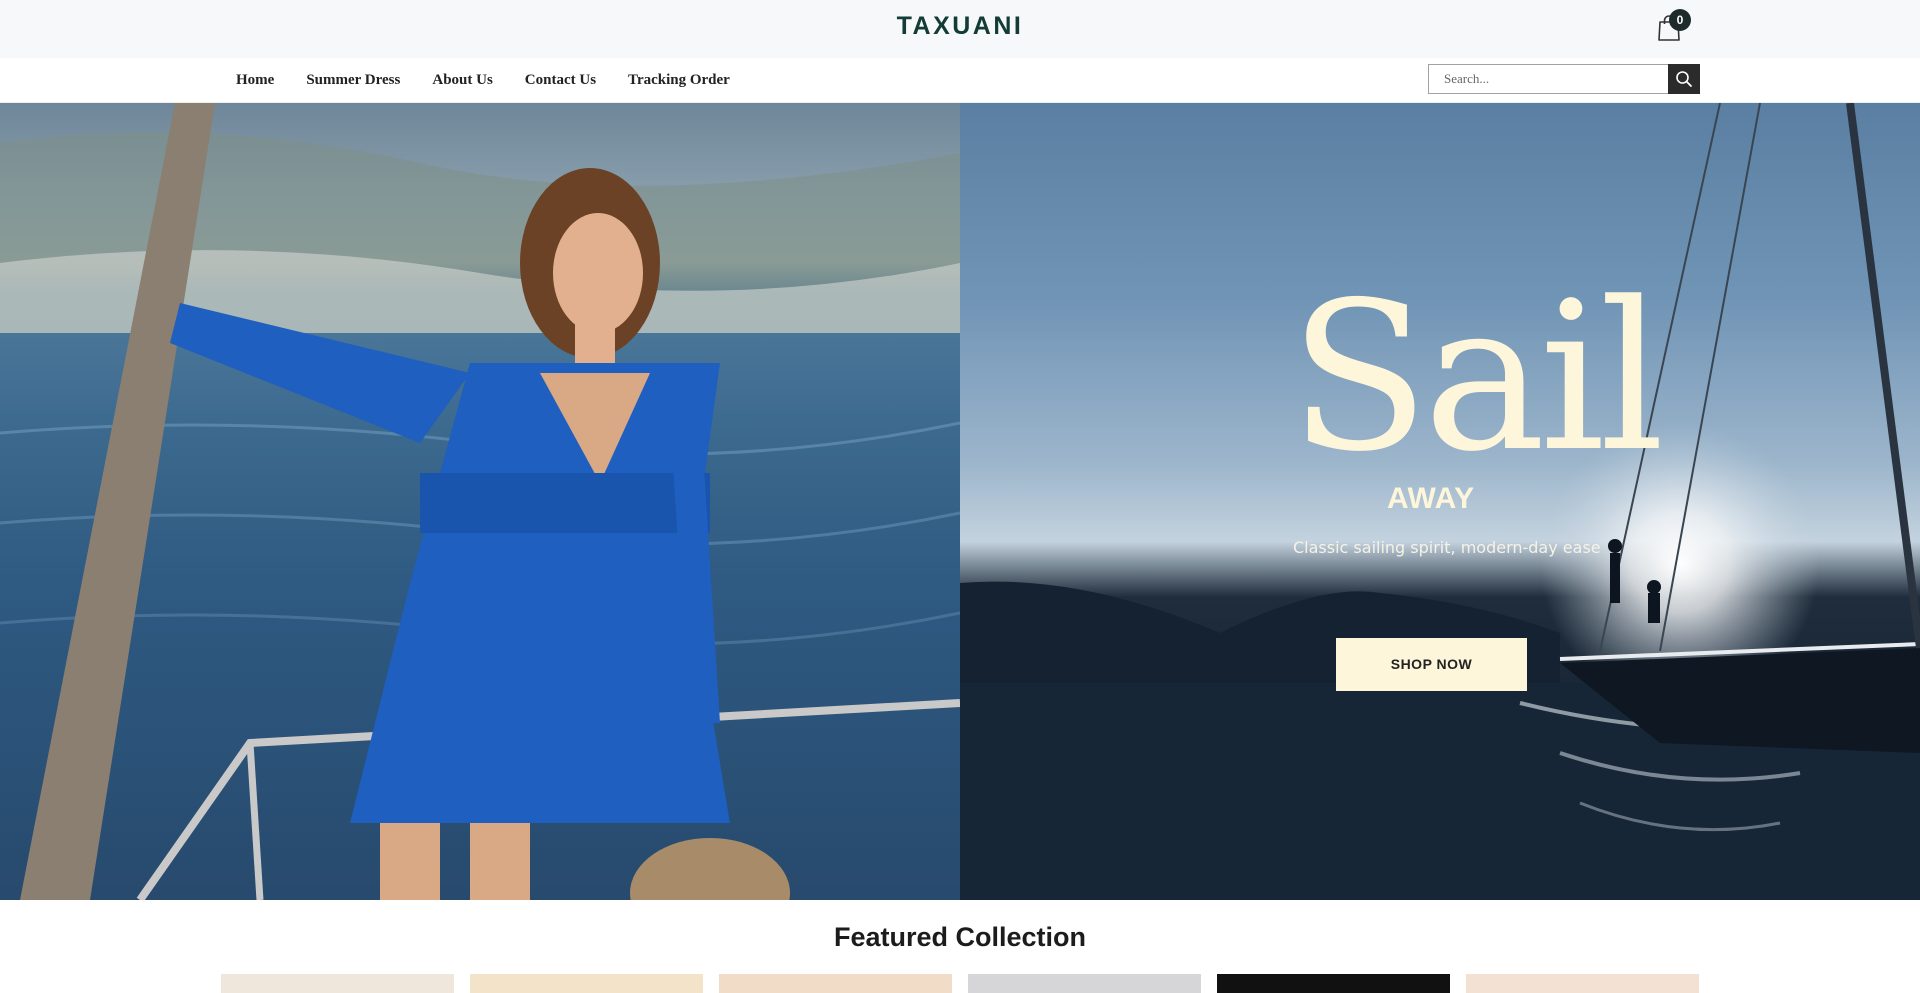 The image size is (1920, 993). I want to click on search-form, so click(1564, 79).